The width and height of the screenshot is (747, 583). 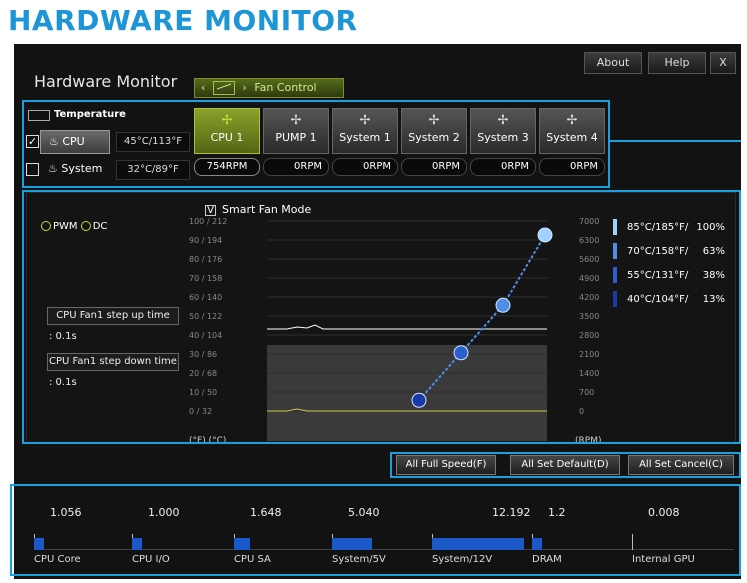 I want to click on voltage-label: CPU Core, so click(x=57, y=559).